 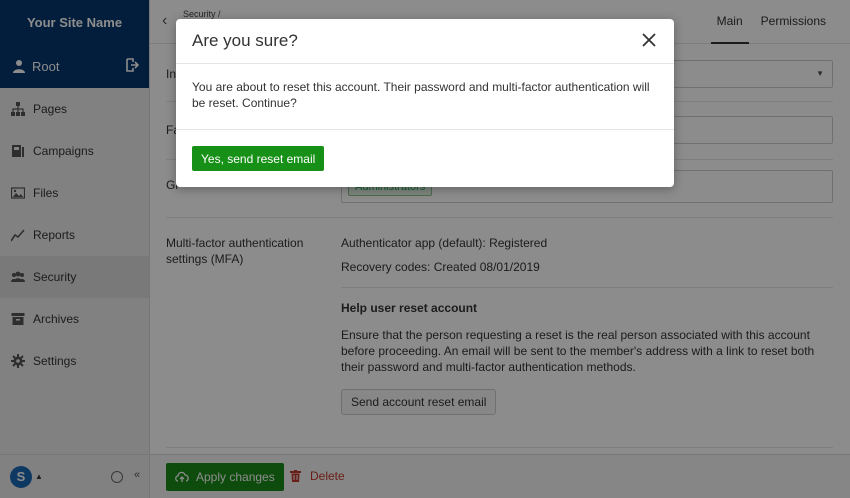 I want to click on dialog-divider, so click(x=425, y=129).